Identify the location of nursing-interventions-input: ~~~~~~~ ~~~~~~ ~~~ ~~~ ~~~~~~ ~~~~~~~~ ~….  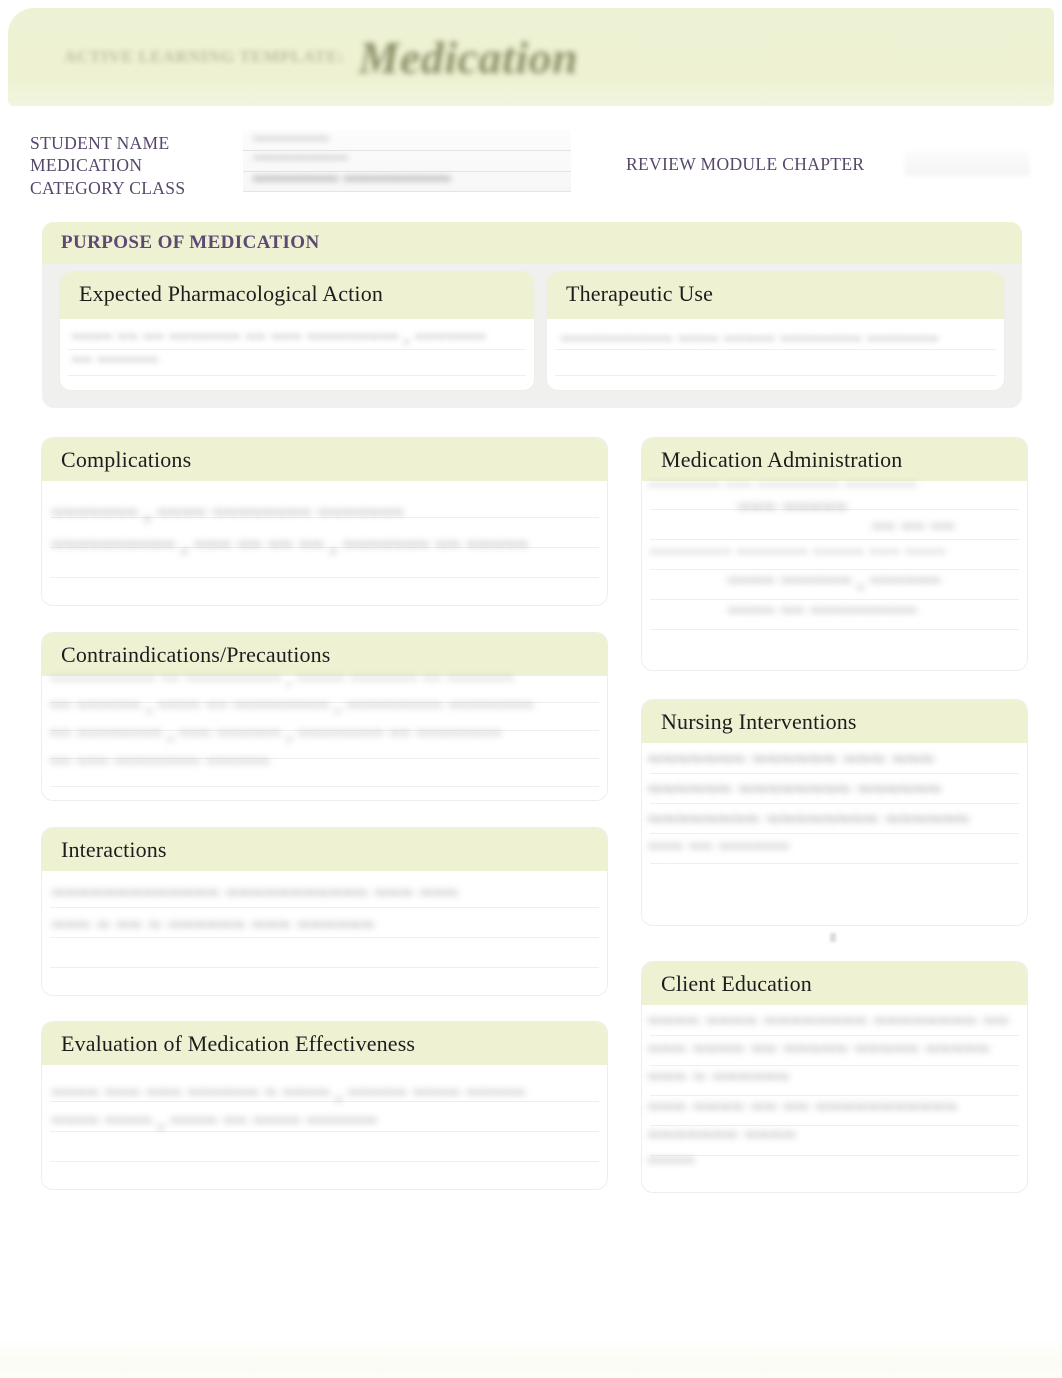
(834, 834).